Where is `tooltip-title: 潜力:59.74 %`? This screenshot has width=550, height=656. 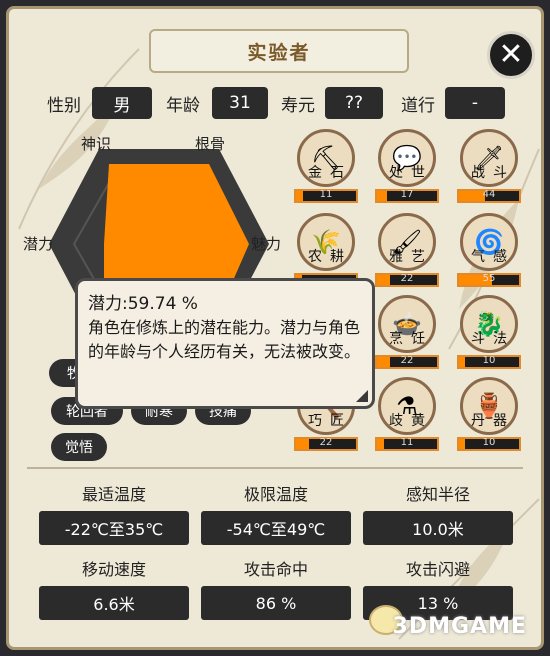 tooltip-title: 潜力:59.74 % is located at coordinates (143, 304).